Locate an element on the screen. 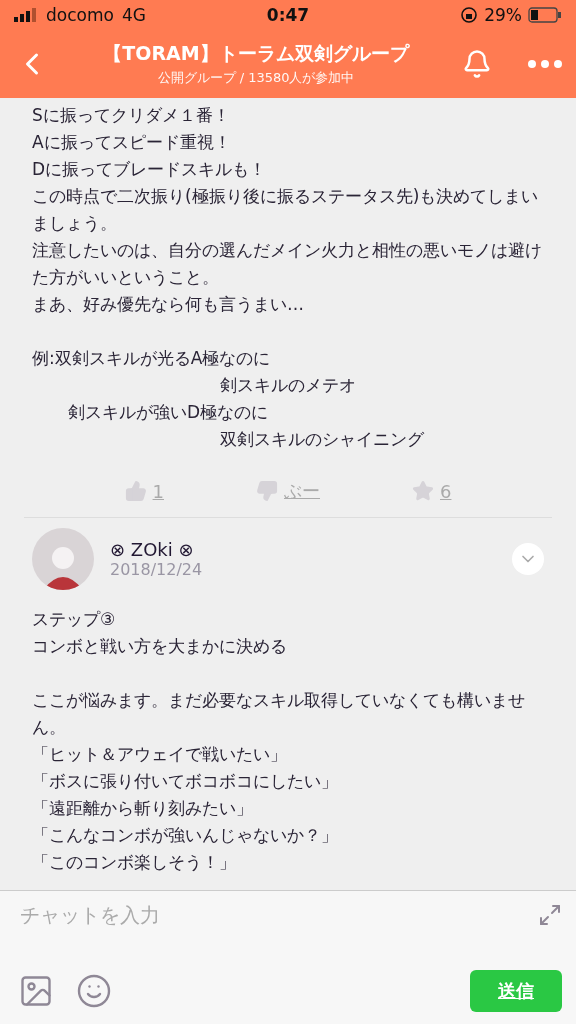  group-subtitle: 公開グループ / 13580人が参加中 is located at coordinates (256, 78).